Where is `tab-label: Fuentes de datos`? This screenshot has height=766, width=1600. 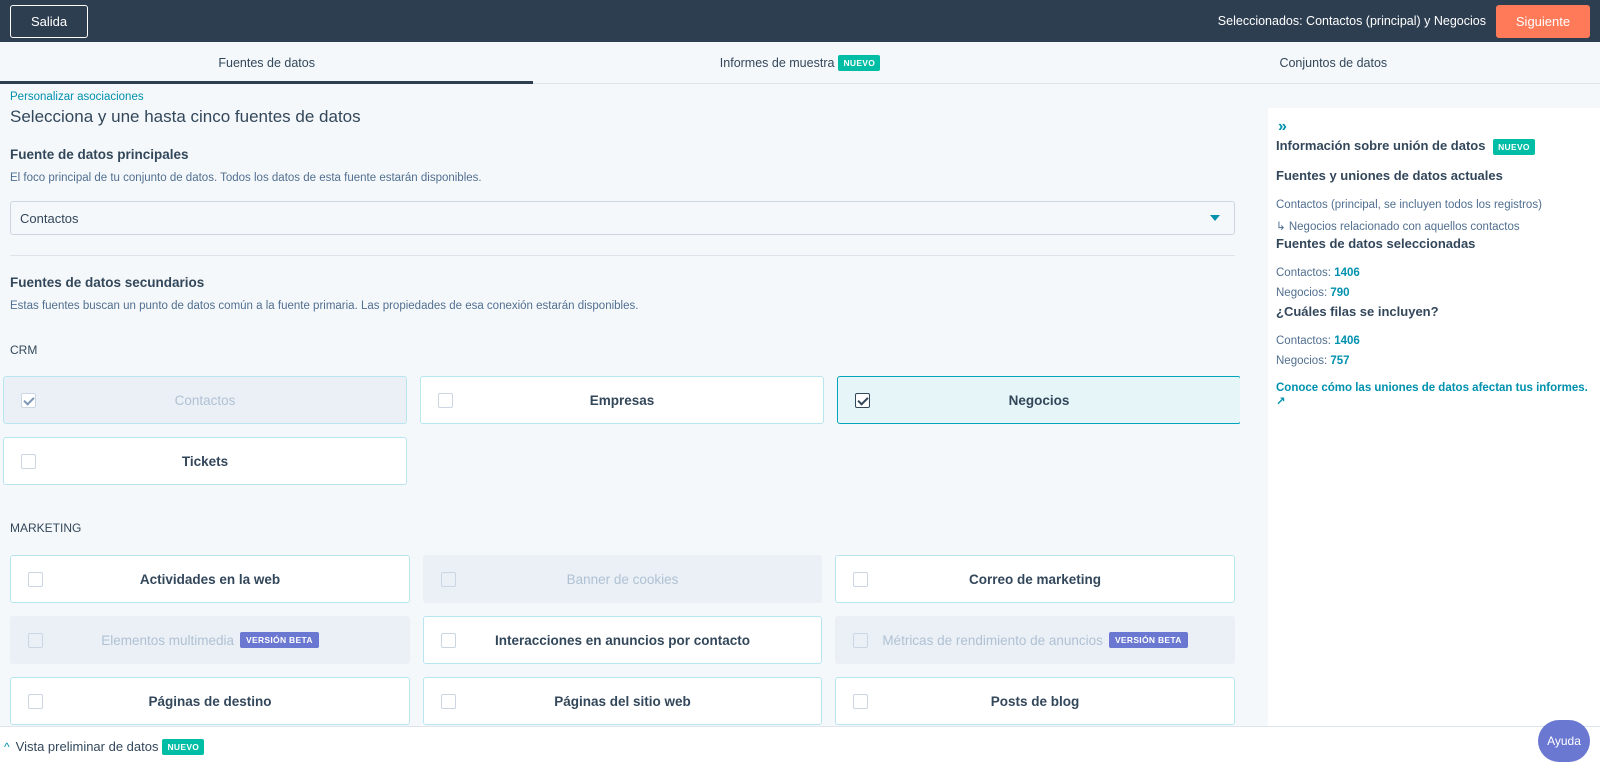
tab-label: Fuentes de datos is located at coordinates (266, 62).